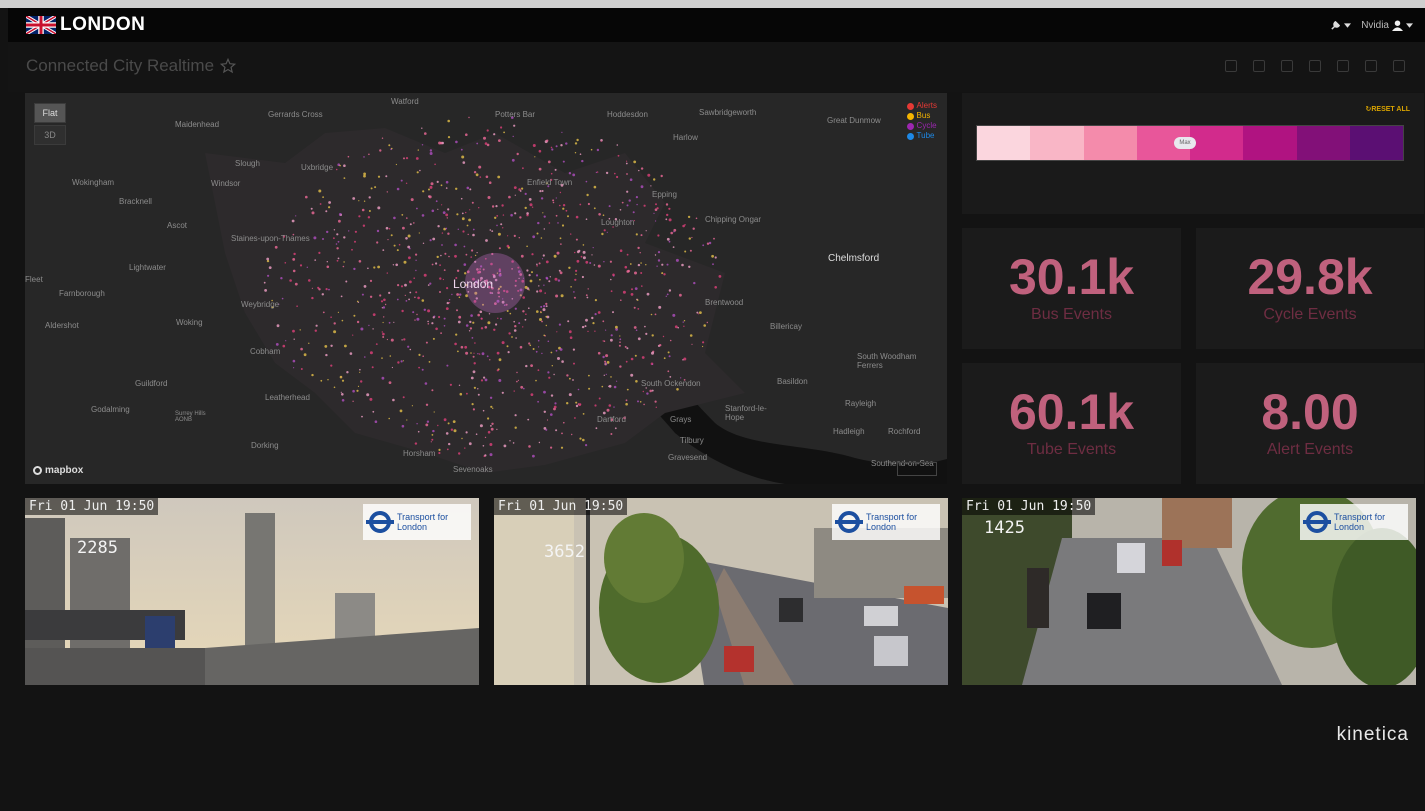 This screenshot has width=1425, height=811. Describe the element at coordinates (664, 194) in the screenshot. I see `place-label: Epping` at that location.